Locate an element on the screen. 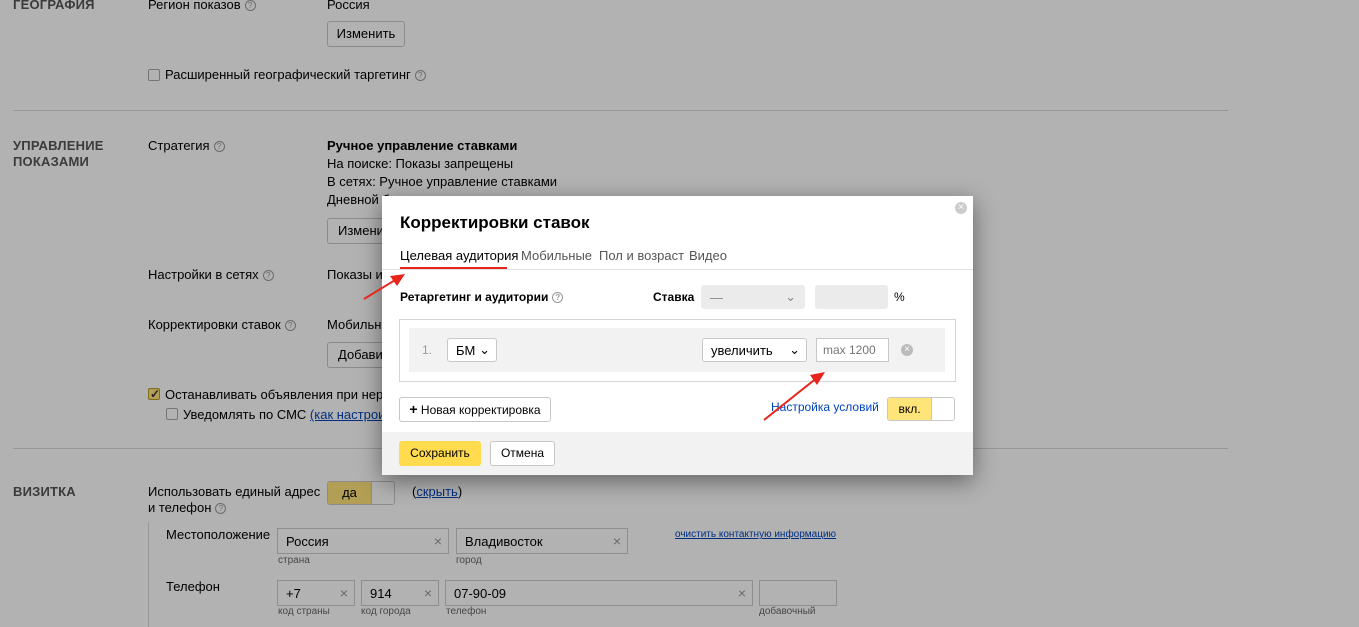  annotation-arrow-tab is located at coordinates (384, 287).